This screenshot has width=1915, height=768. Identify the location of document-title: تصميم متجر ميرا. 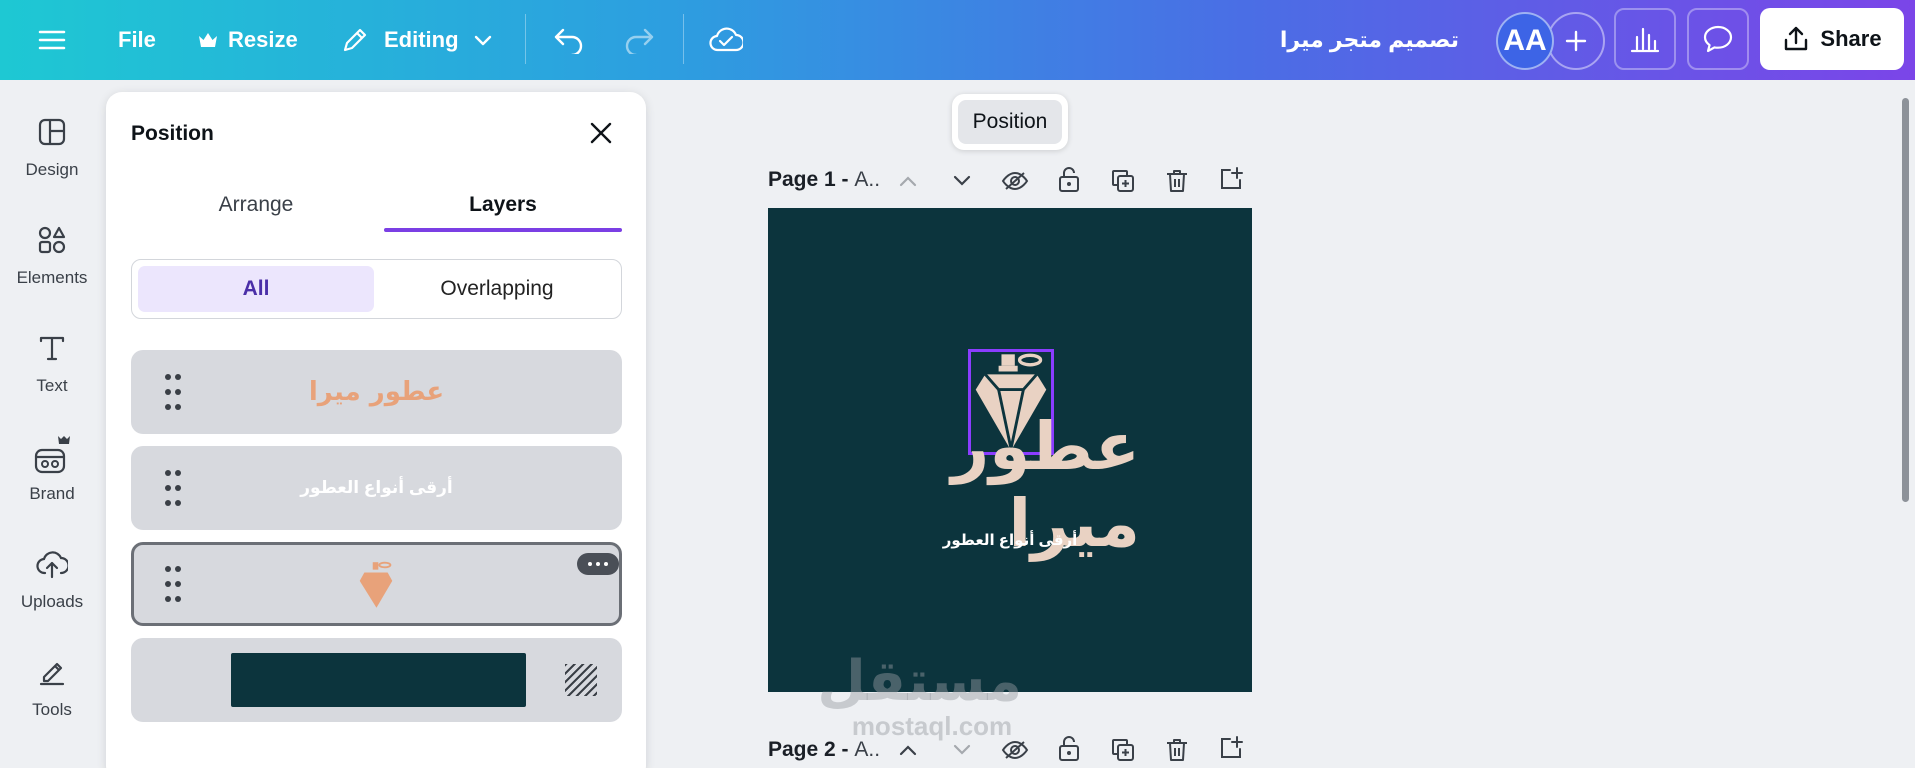
(1369, 40).